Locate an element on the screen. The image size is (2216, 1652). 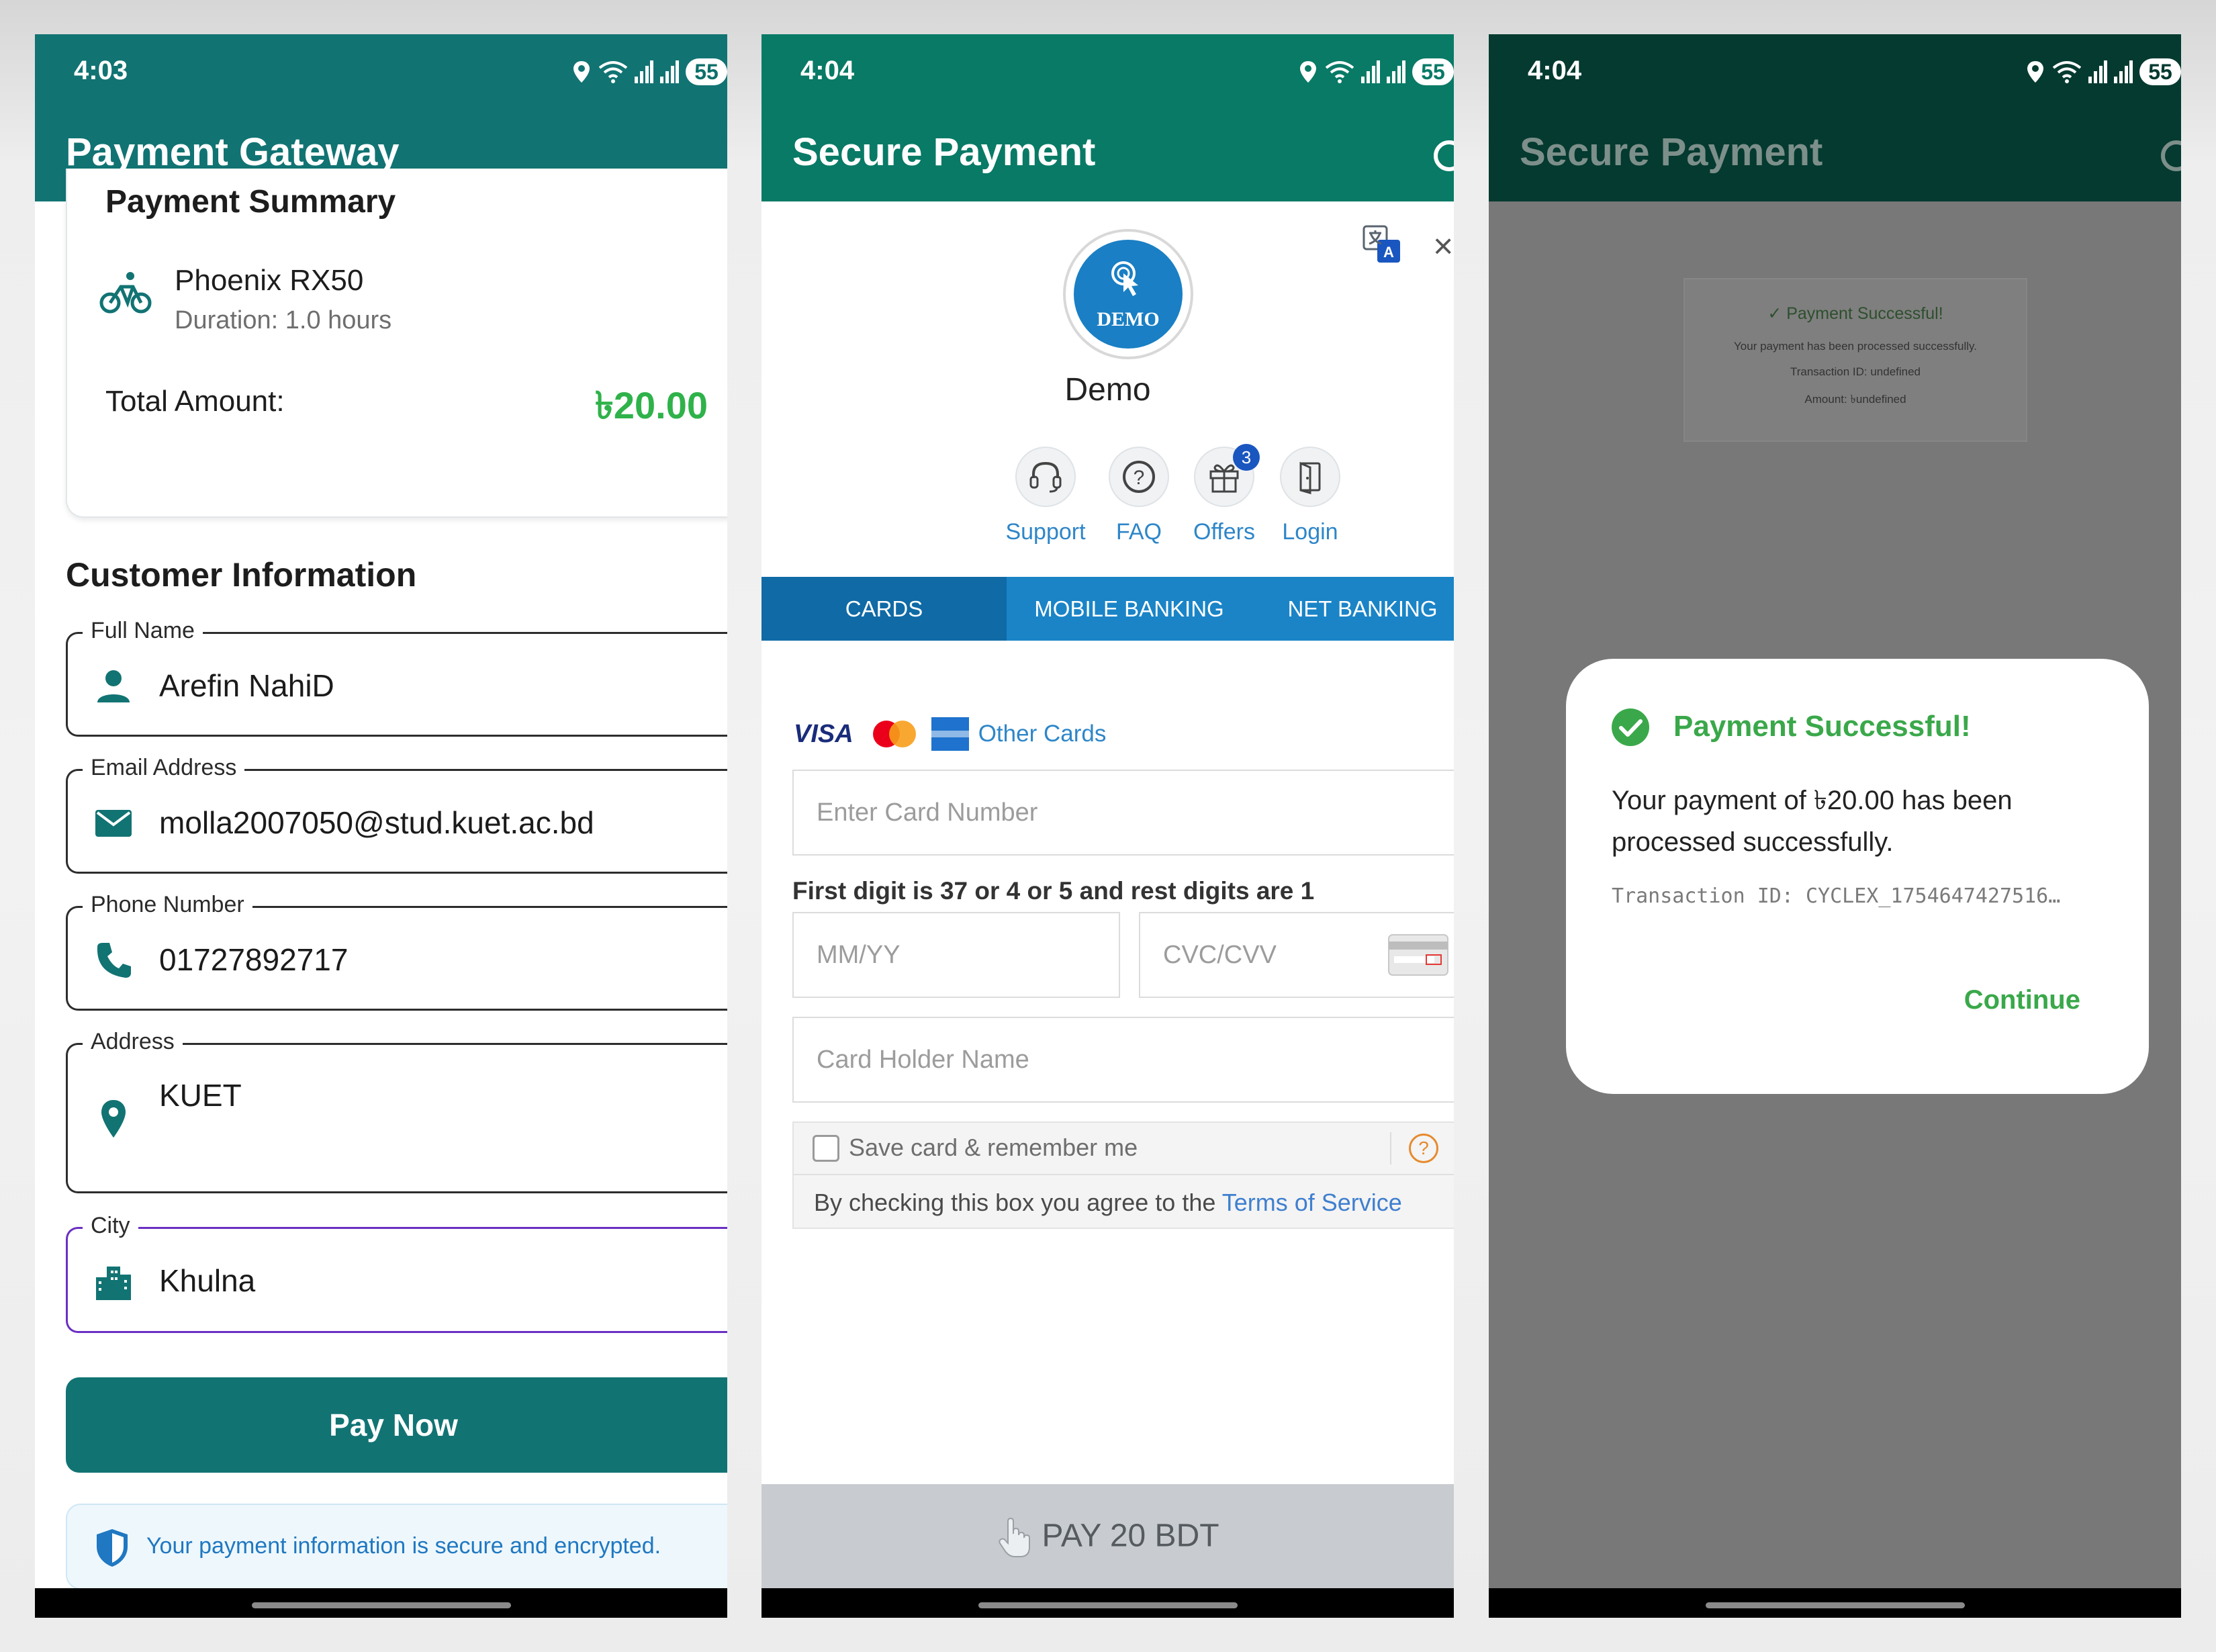
continue-button: Continue is located at coordinates (2022, 1000).